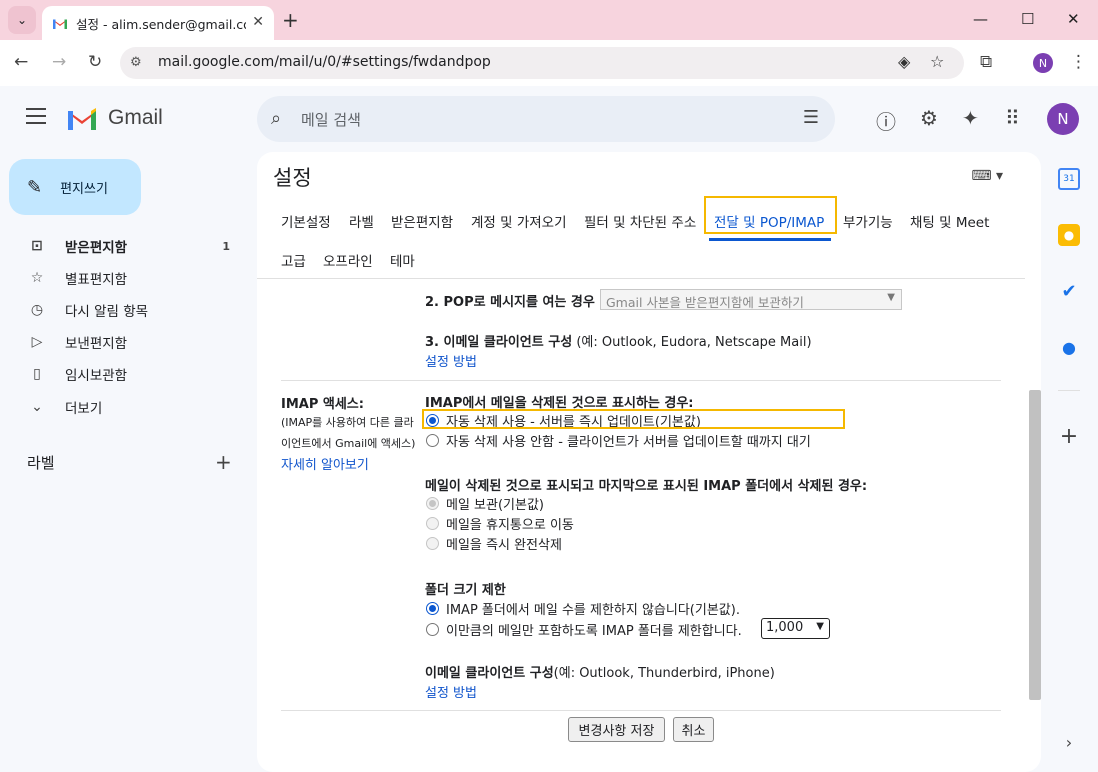 The height and width of the screenshot is (772, 1098). I want to click on browser-titlebar: ⌄ 설정 - alim.sender@gmail.com ✕ + — ☐ ✕, so click(549, 20).